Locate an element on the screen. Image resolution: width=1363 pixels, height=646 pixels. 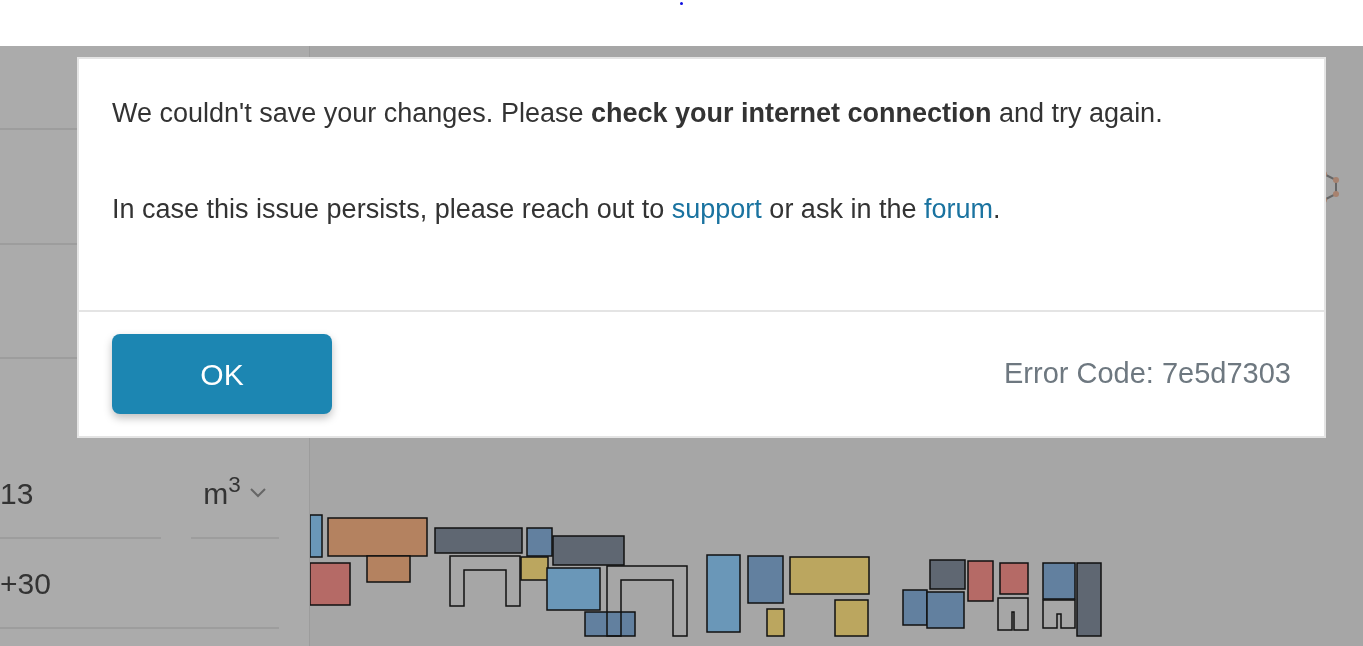
chevron-down-icon is located at coordinates (257, 493).